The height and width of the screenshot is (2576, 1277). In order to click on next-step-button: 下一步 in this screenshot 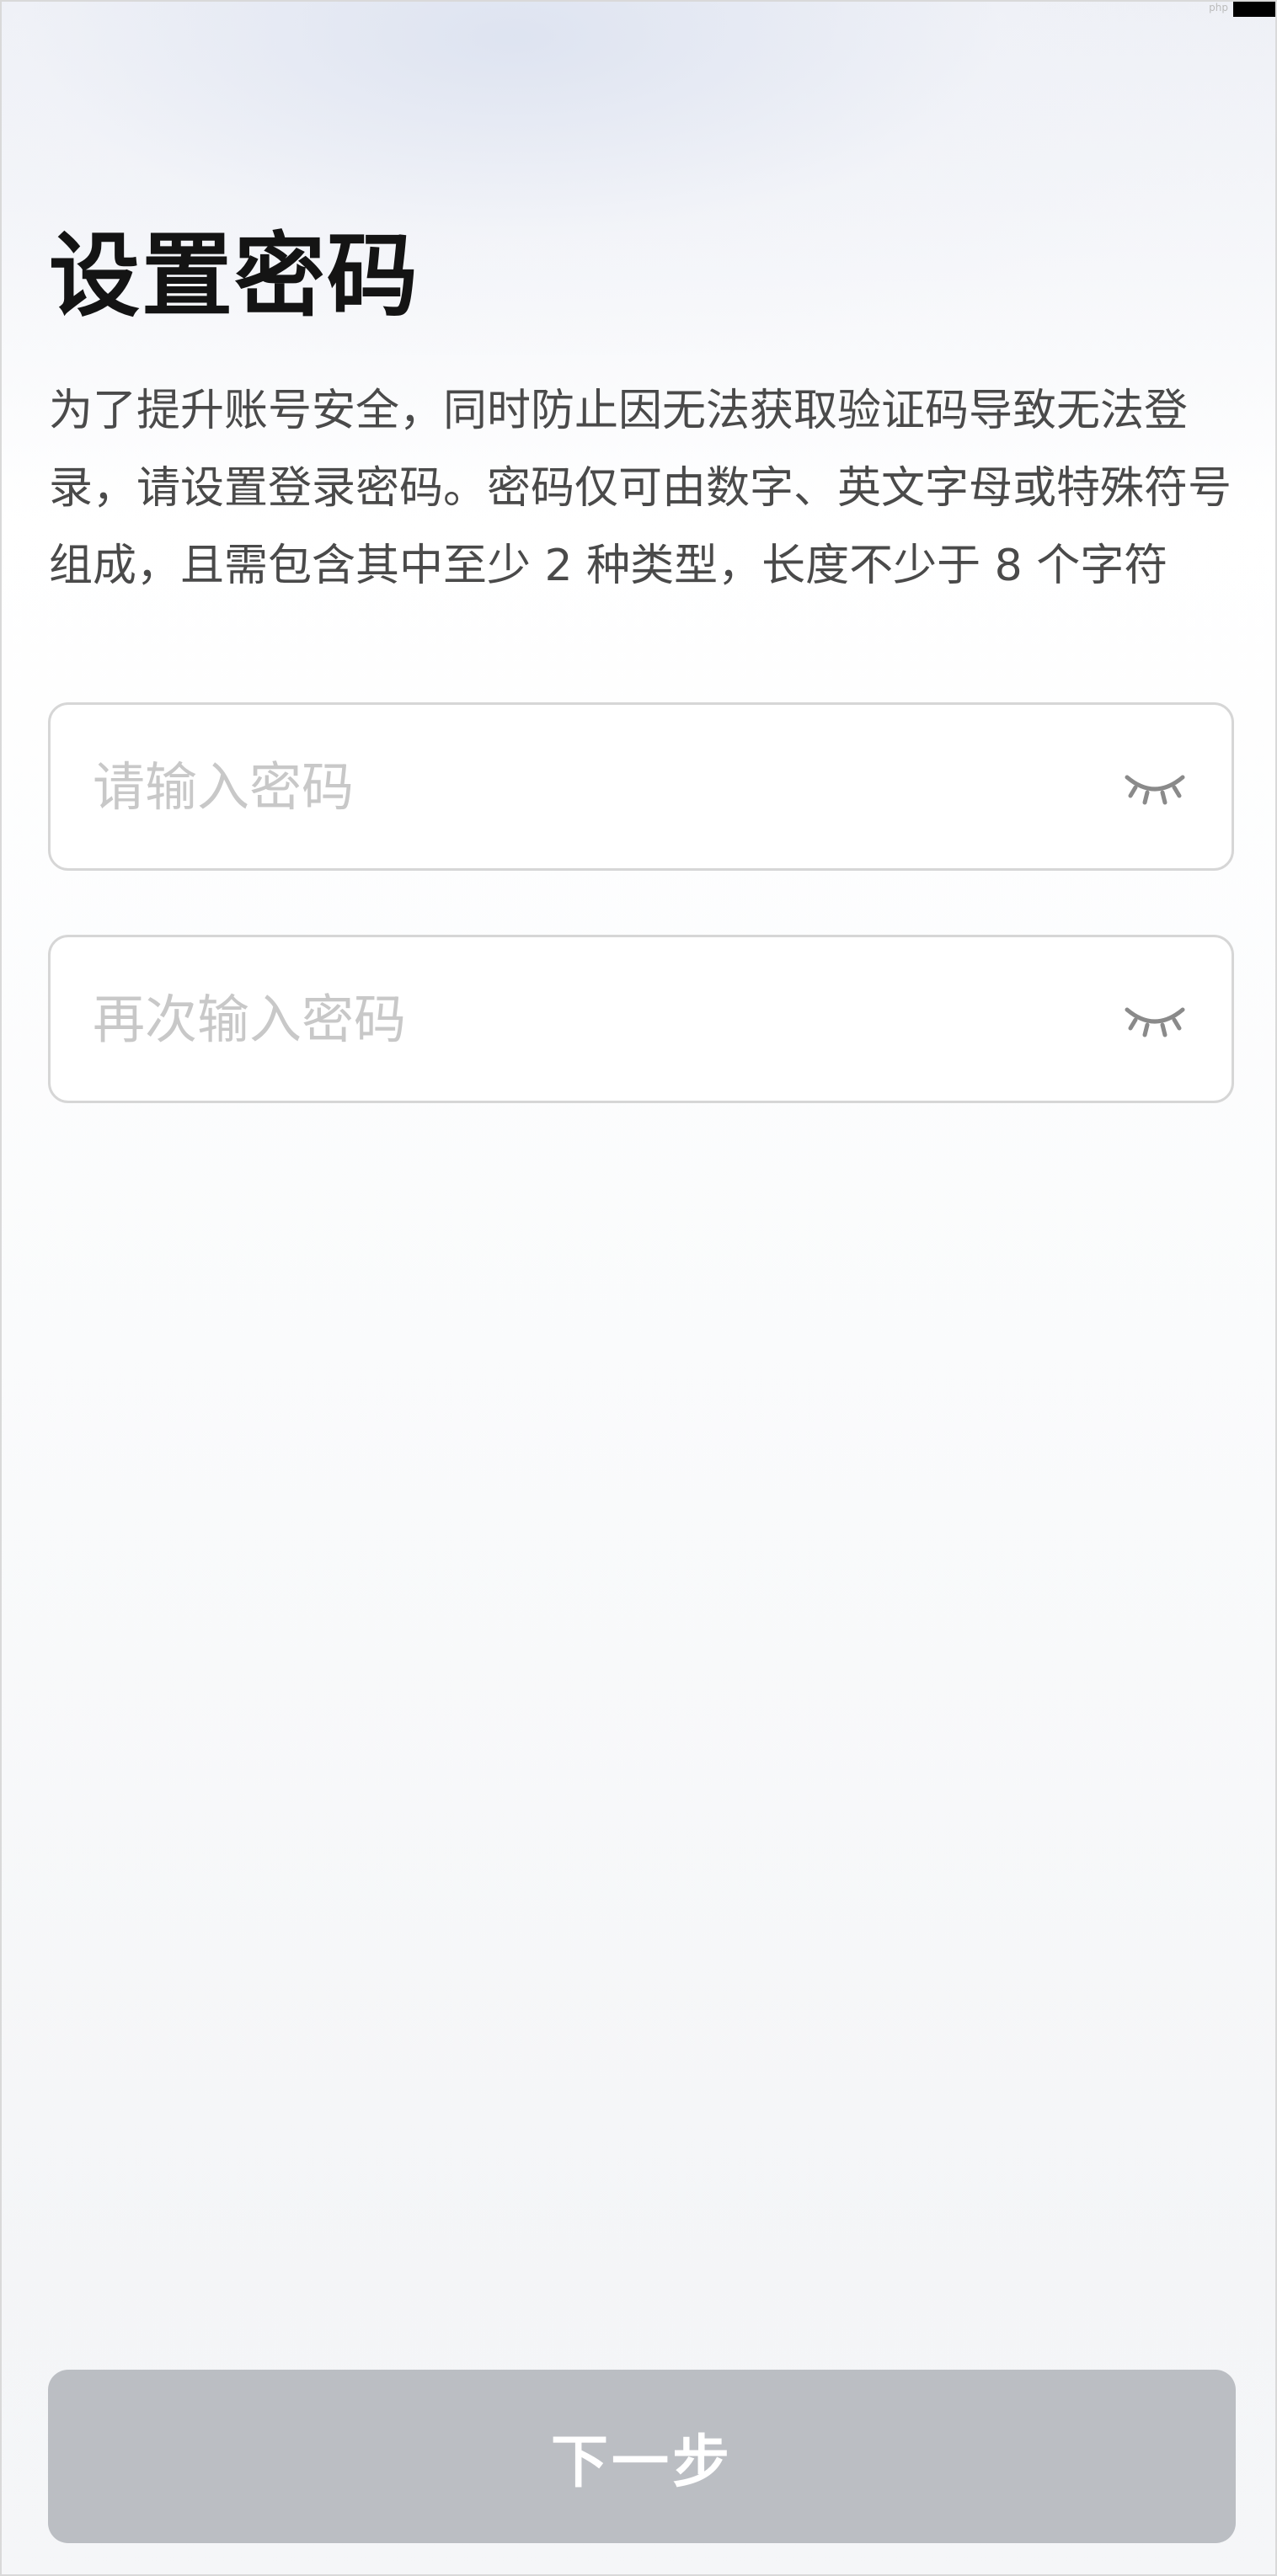, I will do `click(642, 2456)`.